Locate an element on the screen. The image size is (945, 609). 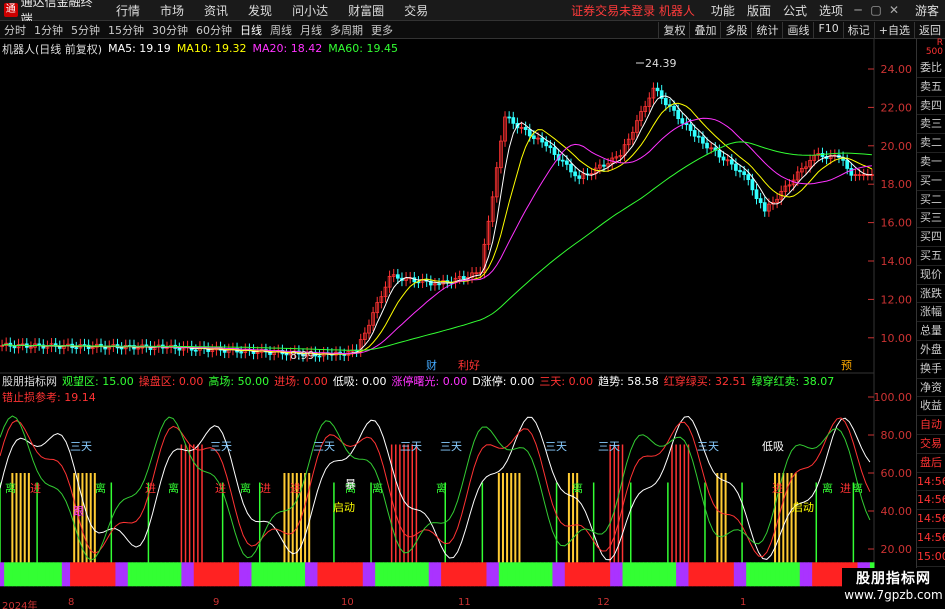
period-5min: 5分钟 is located at coordinates (85, 30).